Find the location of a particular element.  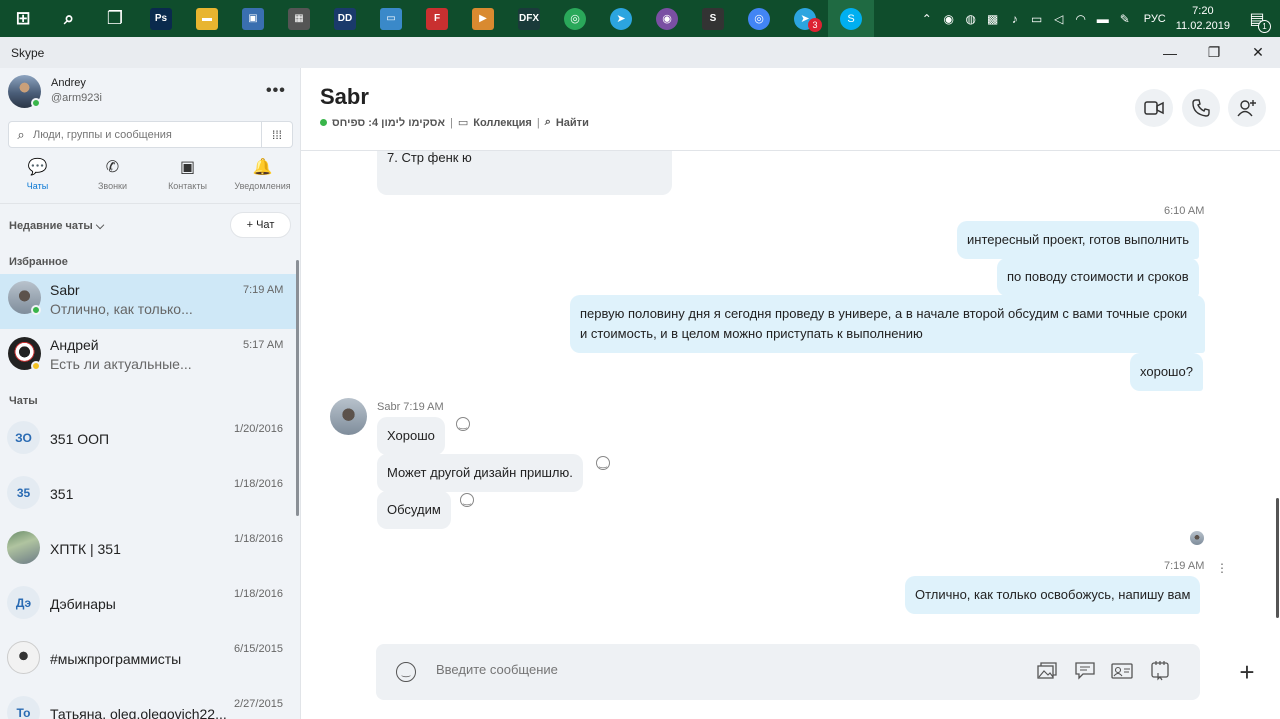

calculator-icon: ▦ is located at coordinates (299, 18).